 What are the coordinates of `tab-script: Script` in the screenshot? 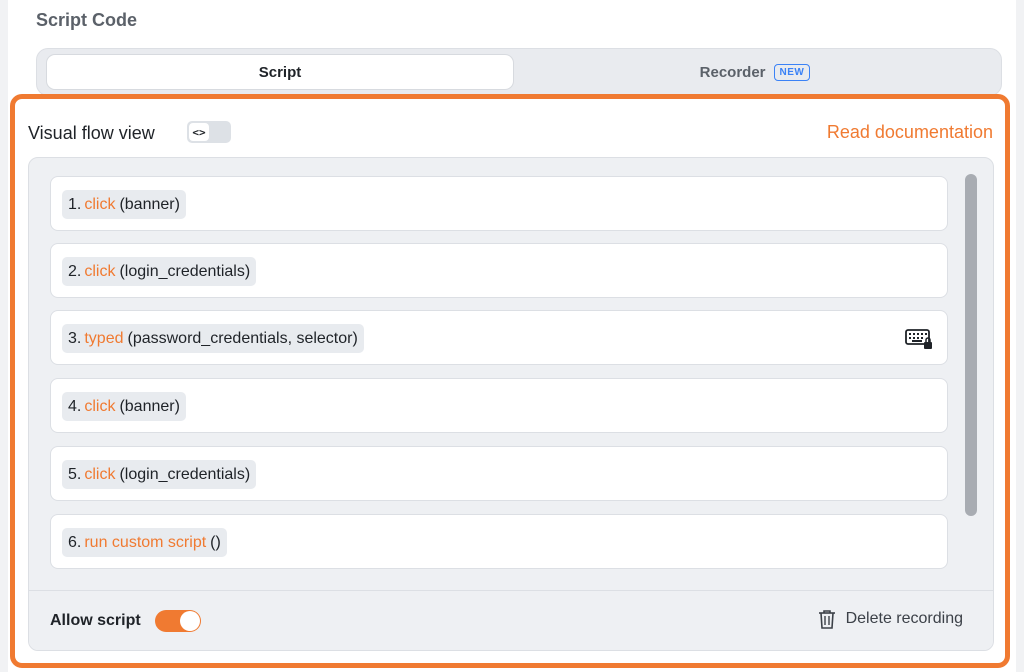 It's located at (280, 72).